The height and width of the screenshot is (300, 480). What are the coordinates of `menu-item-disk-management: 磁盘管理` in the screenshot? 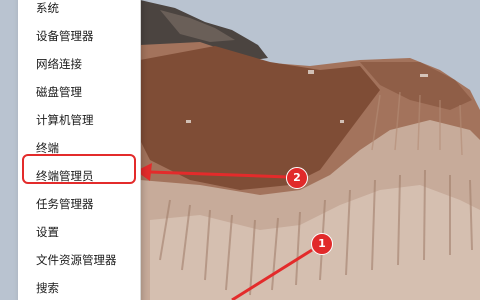 It's located at (79, 92).